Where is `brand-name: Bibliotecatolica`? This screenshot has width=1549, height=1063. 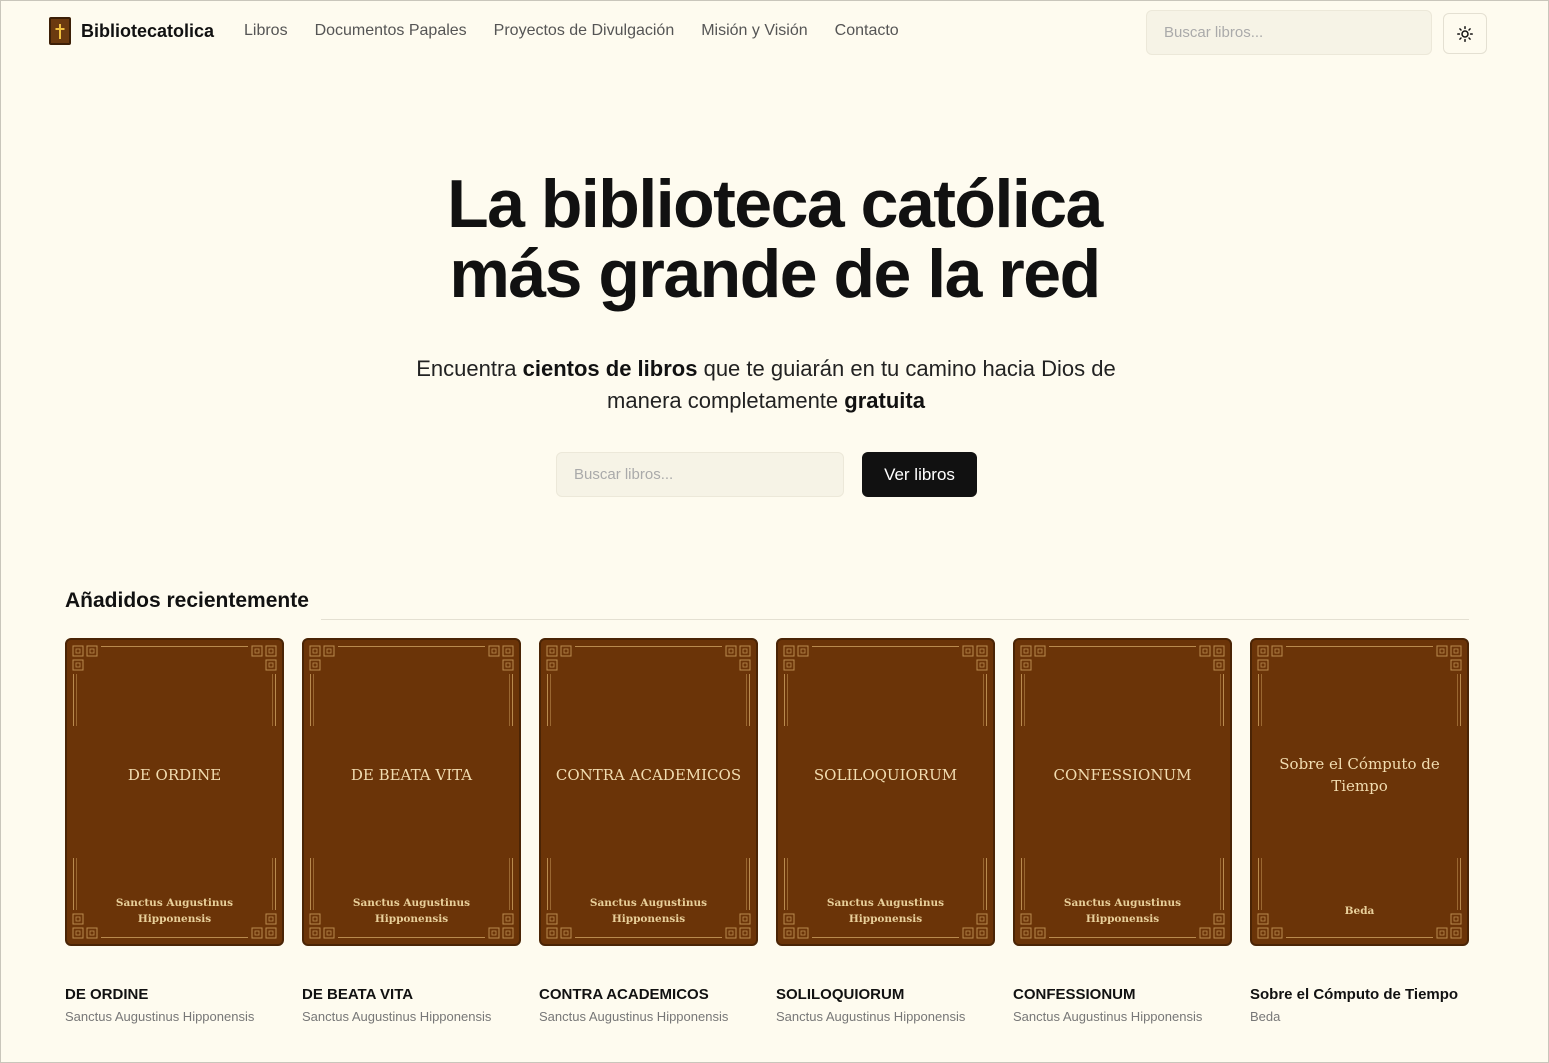
brand-name: Bibliotecatolica is located at coordinates (148, 30).